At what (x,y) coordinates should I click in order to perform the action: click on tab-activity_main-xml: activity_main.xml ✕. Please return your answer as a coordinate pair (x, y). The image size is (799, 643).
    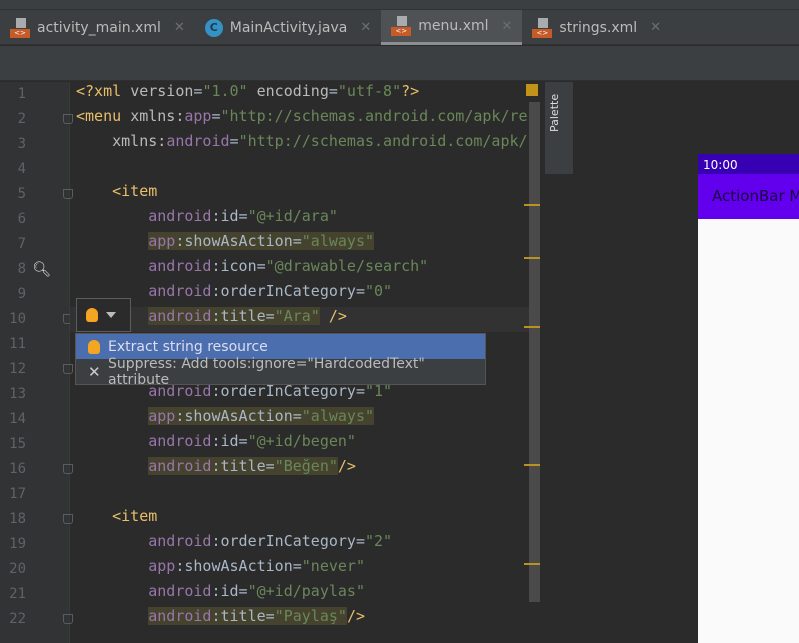
    Looking at the image, I should click on (97, 27).